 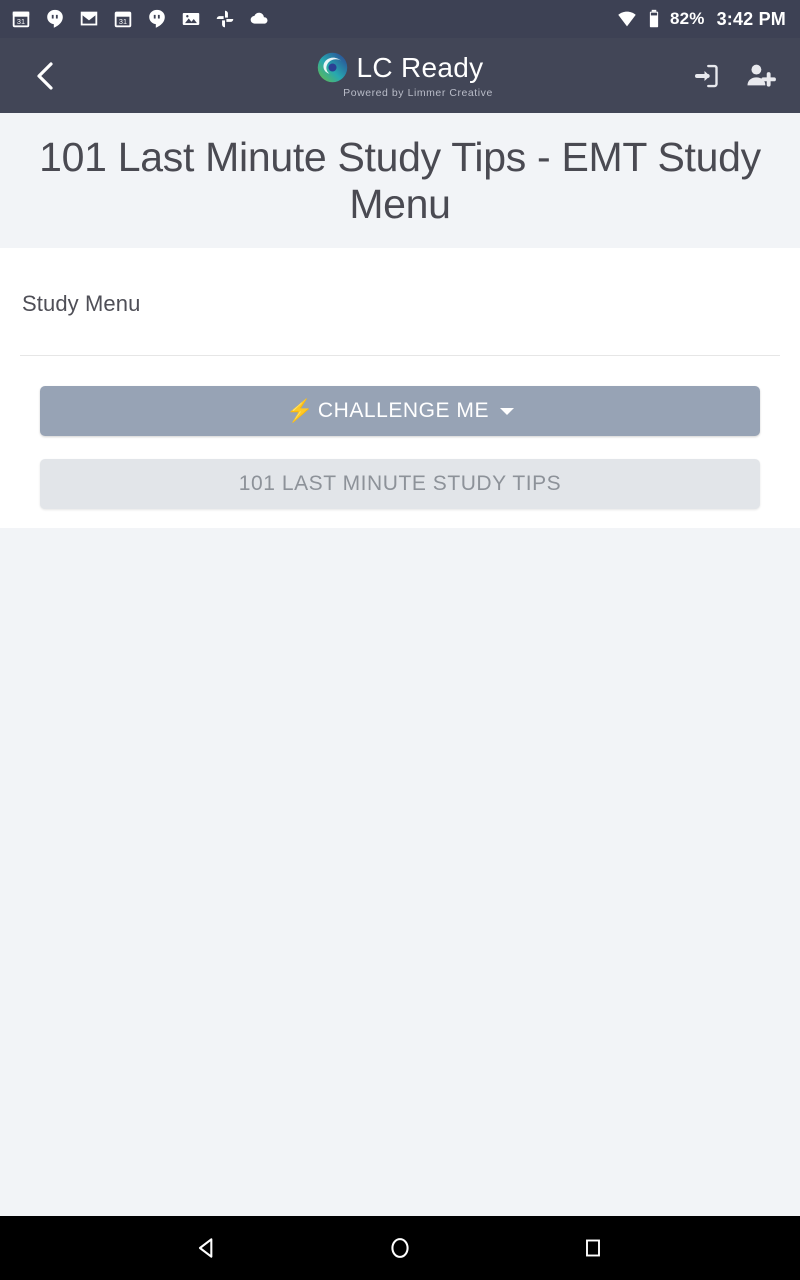 What do you see at coordinates (191, 19) in the screenshot?
I see `photos-image-icon` at bounding box center [191, 19].